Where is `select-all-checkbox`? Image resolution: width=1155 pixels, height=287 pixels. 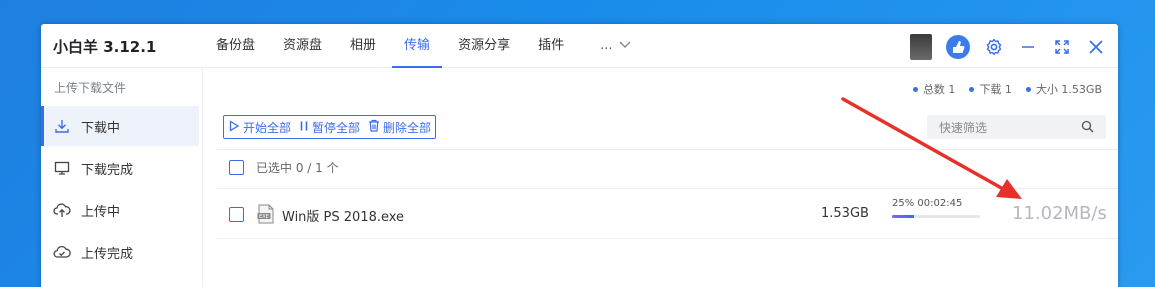 select-all-checkbox is located at coordinates (236, 167).